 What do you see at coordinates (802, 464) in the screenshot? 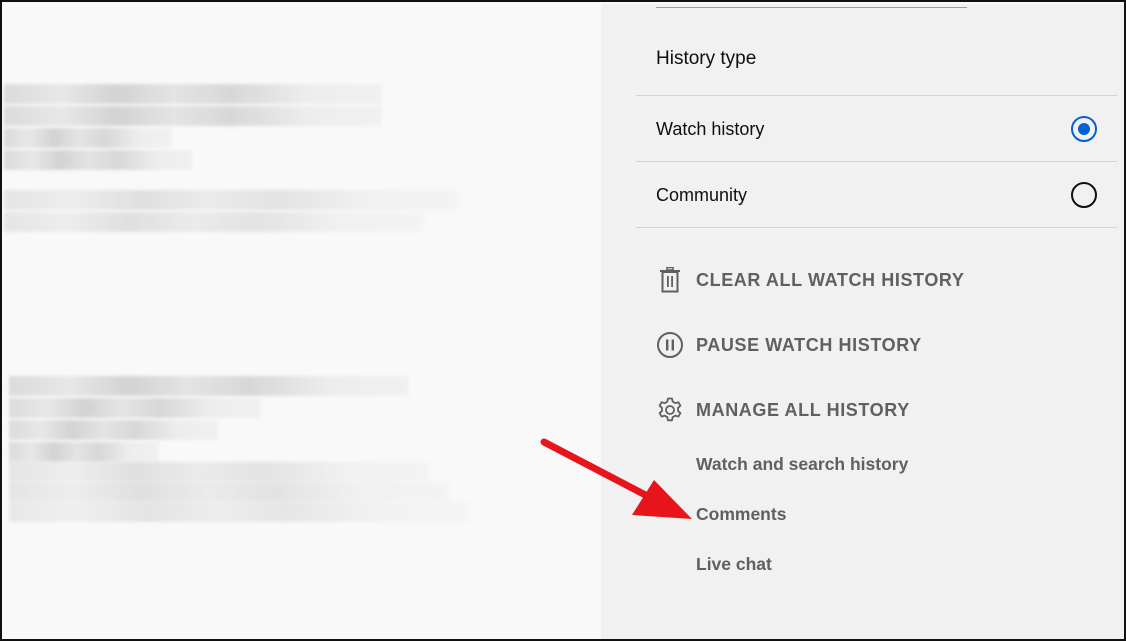
I see `watch-and-search-history-link: Watch and search history` at bounding box center [802, 464].